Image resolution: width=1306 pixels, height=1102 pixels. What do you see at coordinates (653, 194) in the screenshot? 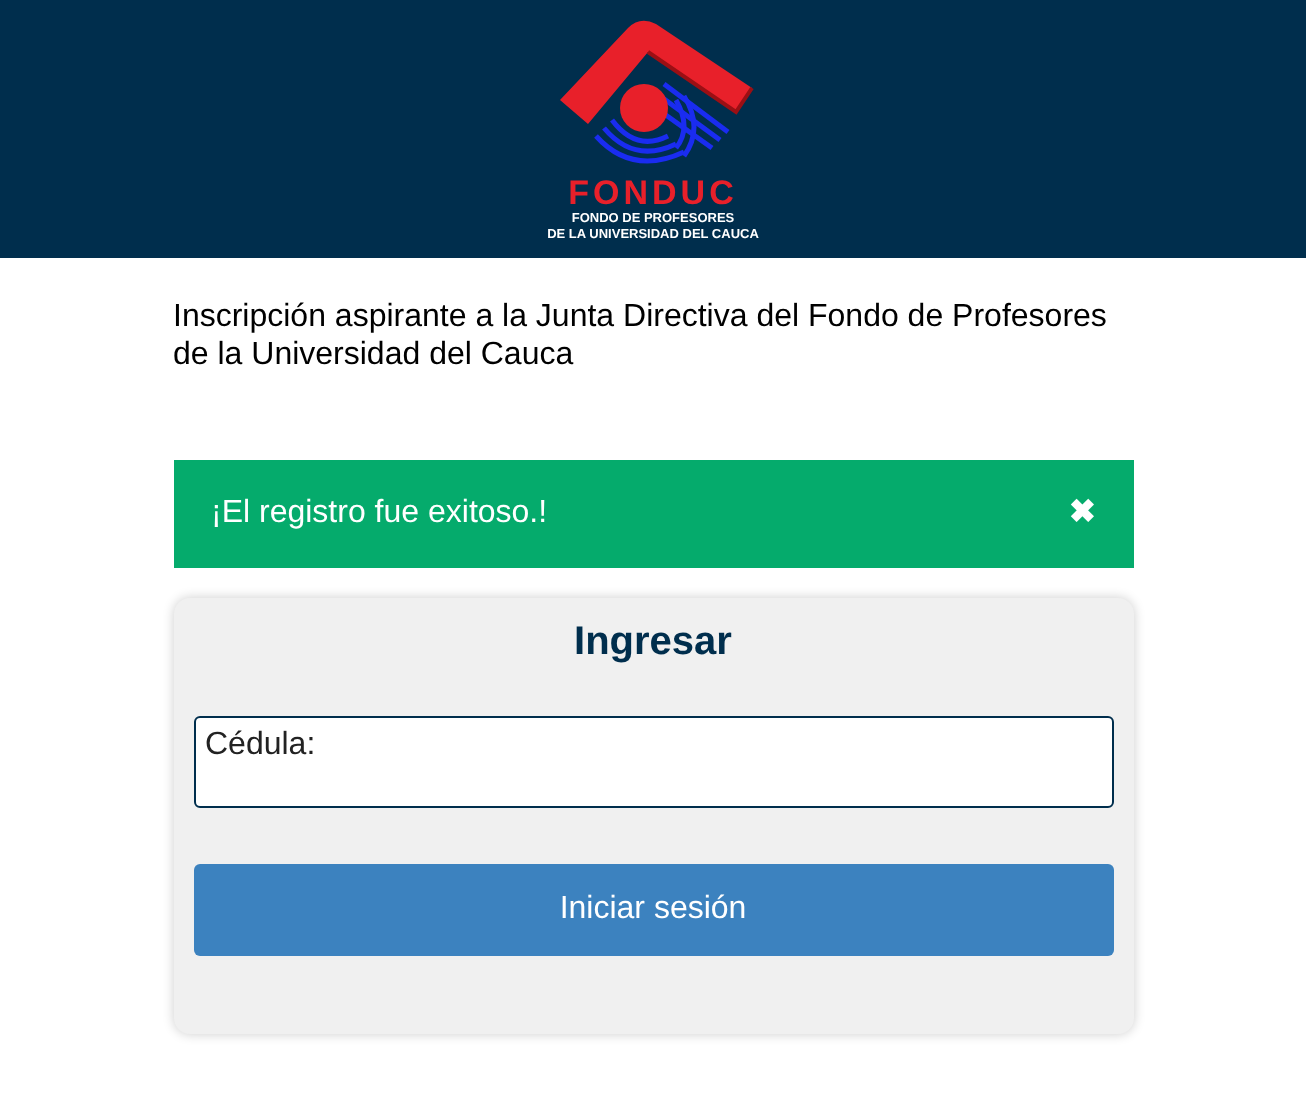
I see `logo-wordmark: FONDUC` at bounding box center [653, 194].